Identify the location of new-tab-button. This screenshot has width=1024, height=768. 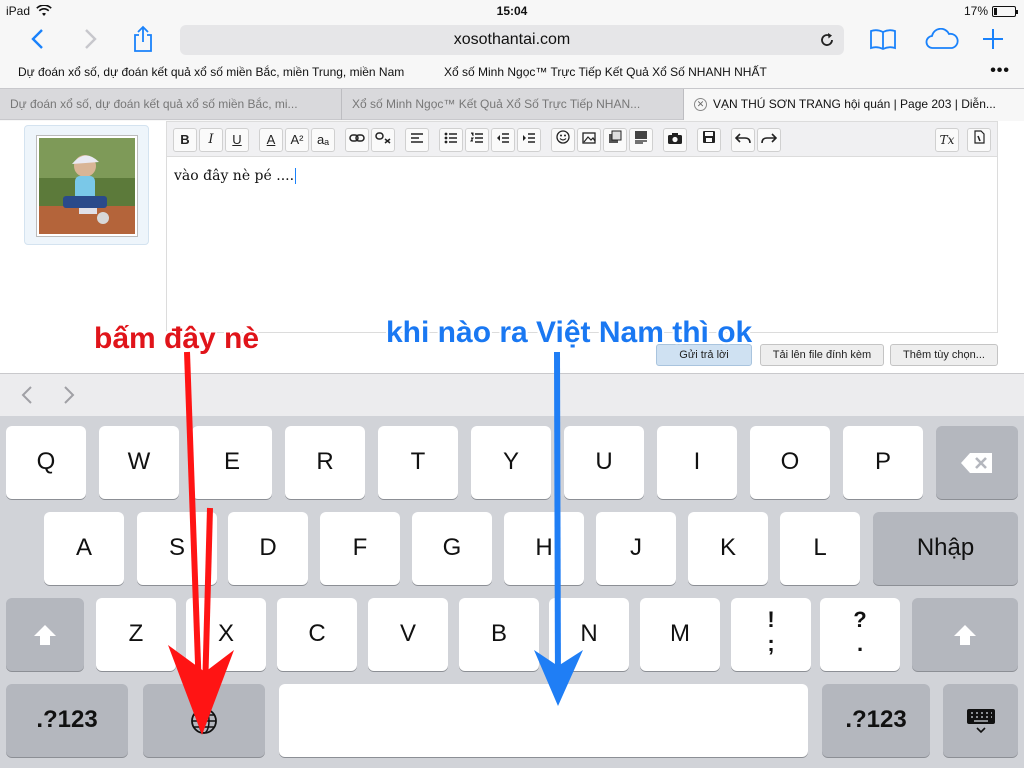
(993, 39).